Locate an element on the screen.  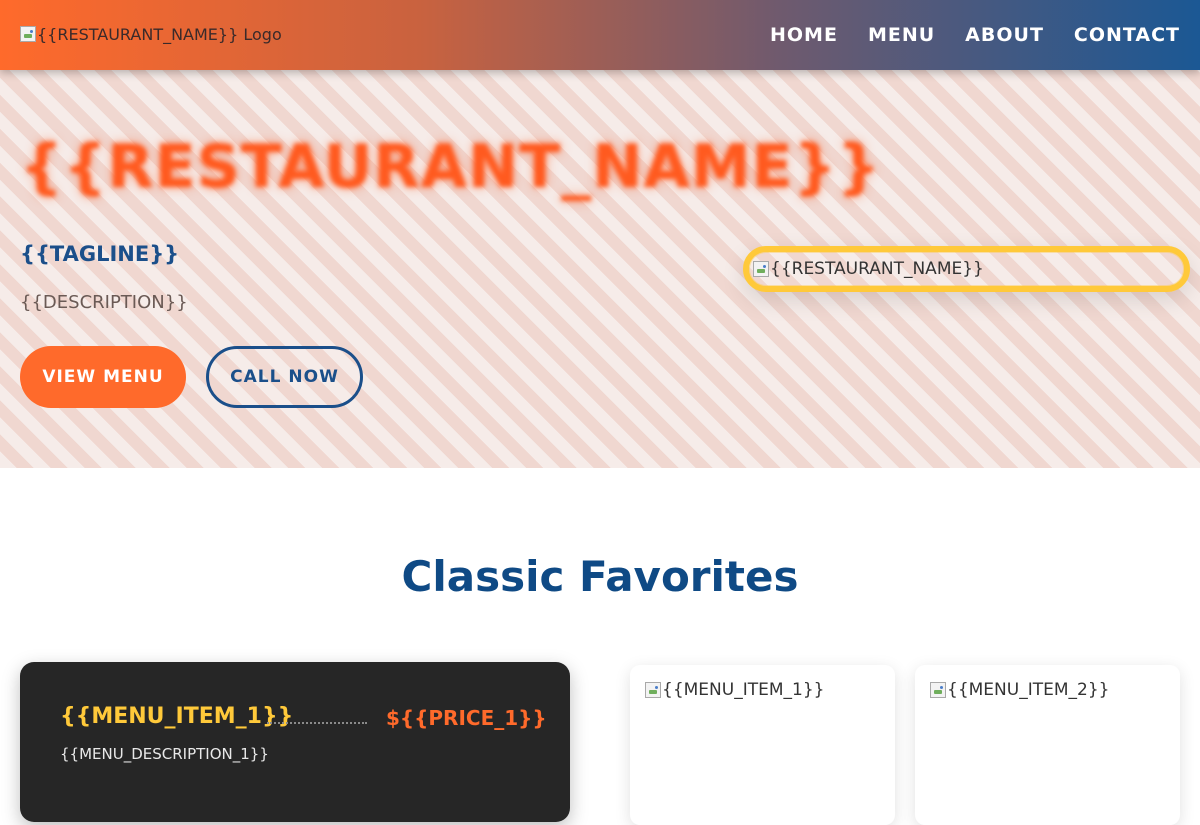
menu-card-image: {{MENU_ITEM_2}} is located at coordinates (1019, 690).